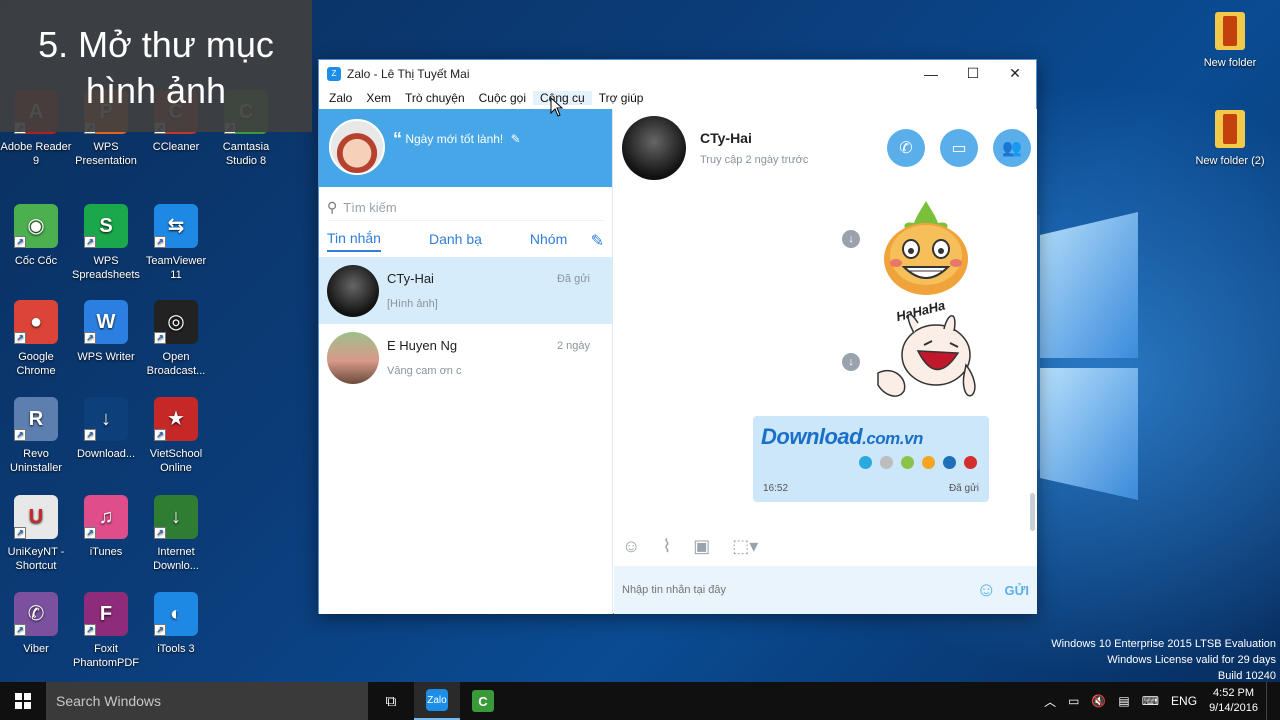 The image size is (1280, 720). What do you see at coordinates (548, 241) in the screenshot?
I see `tab-nhom: Nhóm` at bounding box center [548, 241].